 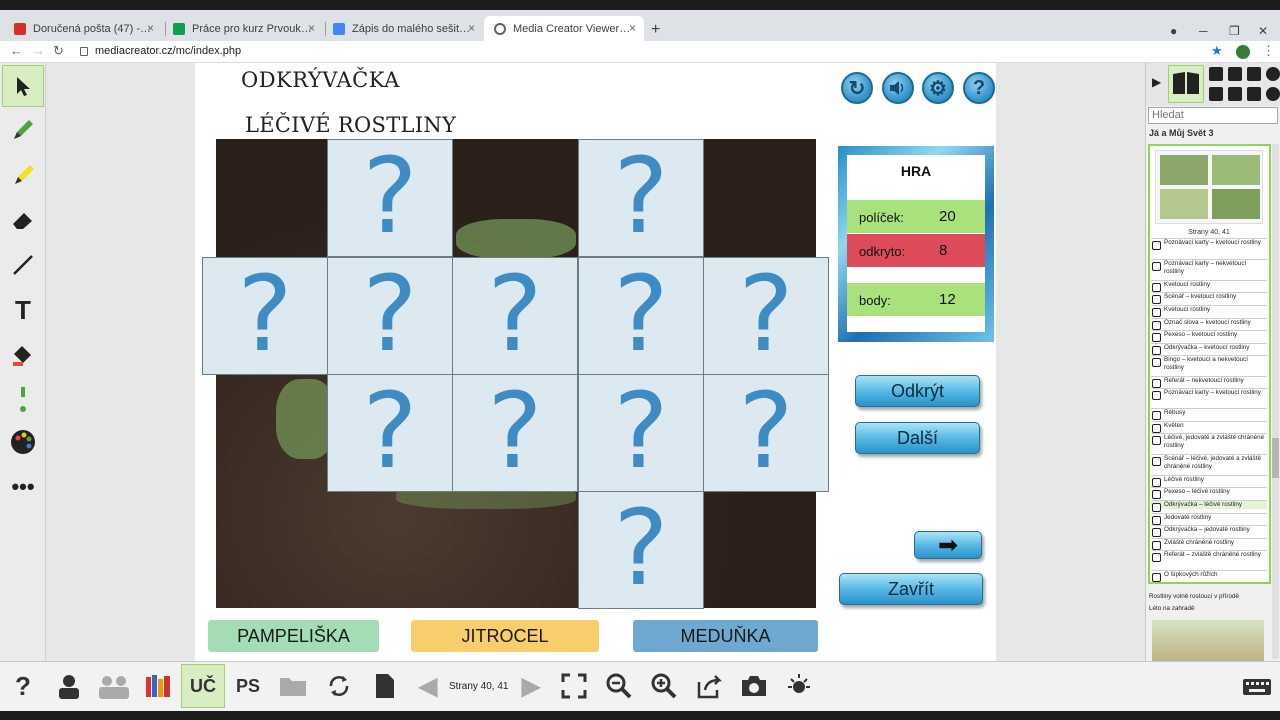 What do you see at coordinates (23, 487) in the screenshot?
I see `more-tools-icon: •••` at bounding box center [23, 487].